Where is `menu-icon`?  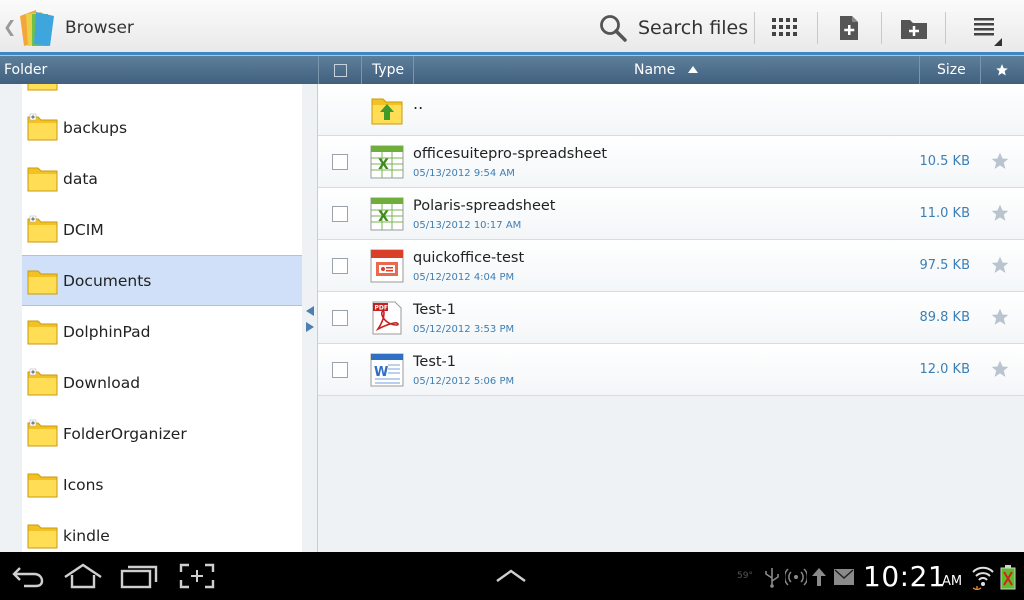 menu-icon is located at coordinates (988, 32).